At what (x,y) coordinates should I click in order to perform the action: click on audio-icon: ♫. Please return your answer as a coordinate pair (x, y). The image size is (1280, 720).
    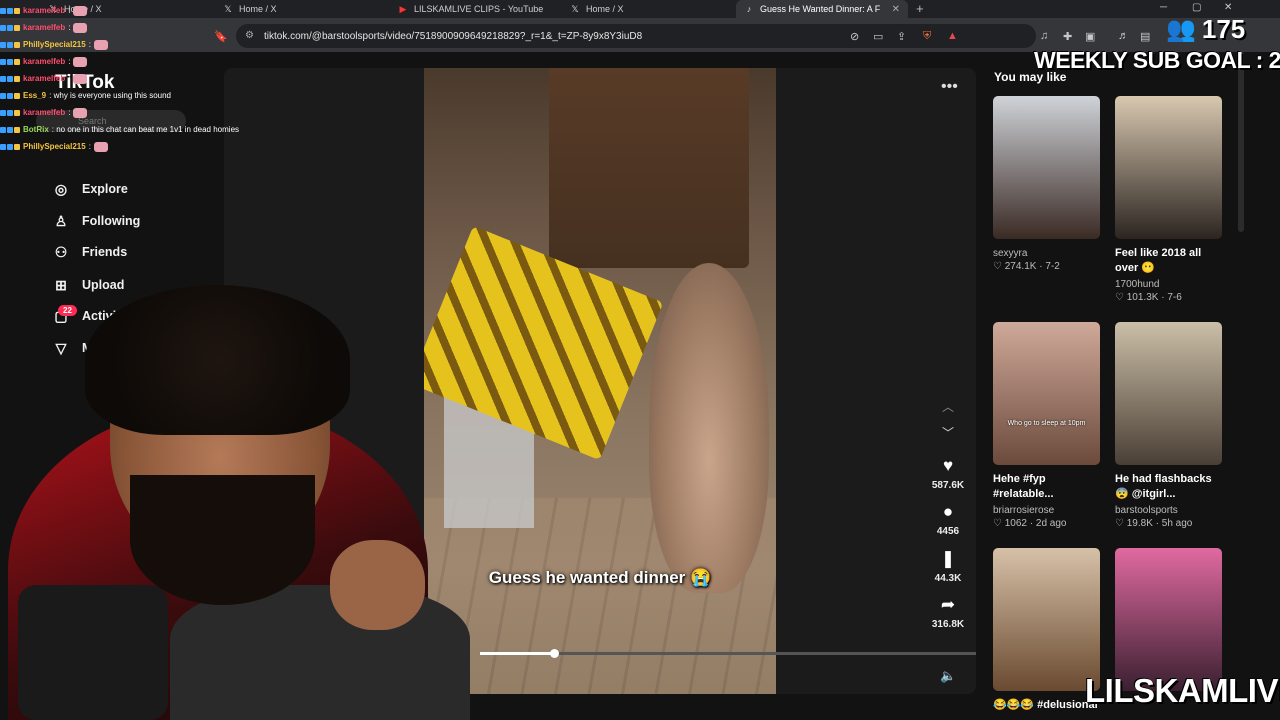
    Looking at the image, I should click on (1044, 36).